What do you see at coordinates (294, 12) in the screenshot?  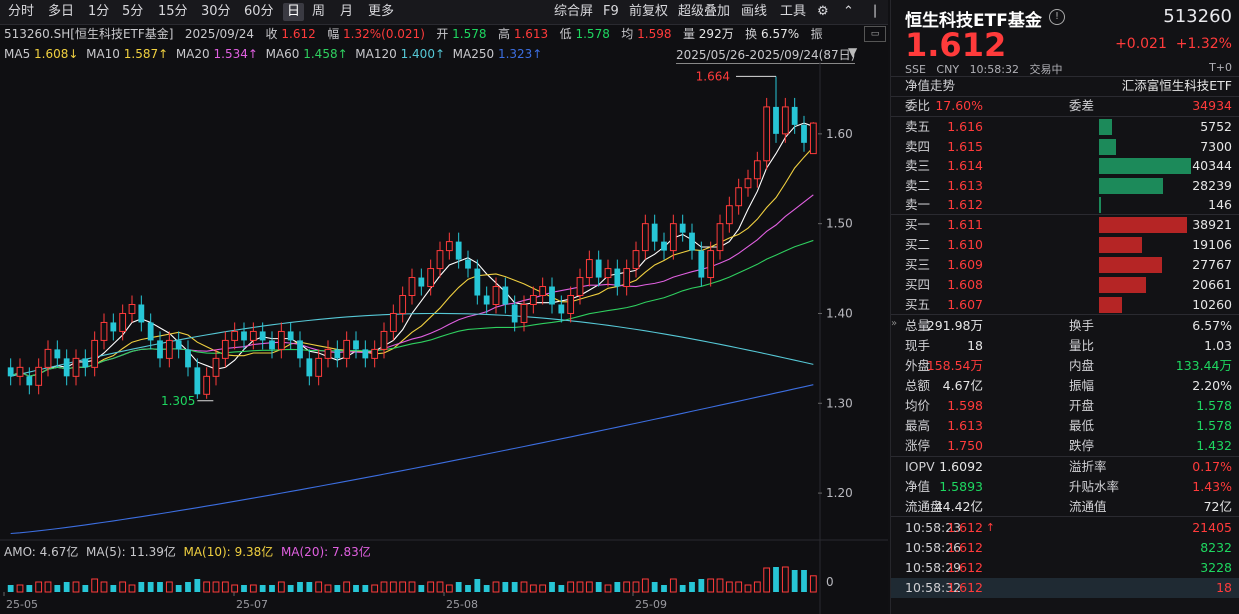 I see `tab-daily: 日` at bounding box center [294, 12].